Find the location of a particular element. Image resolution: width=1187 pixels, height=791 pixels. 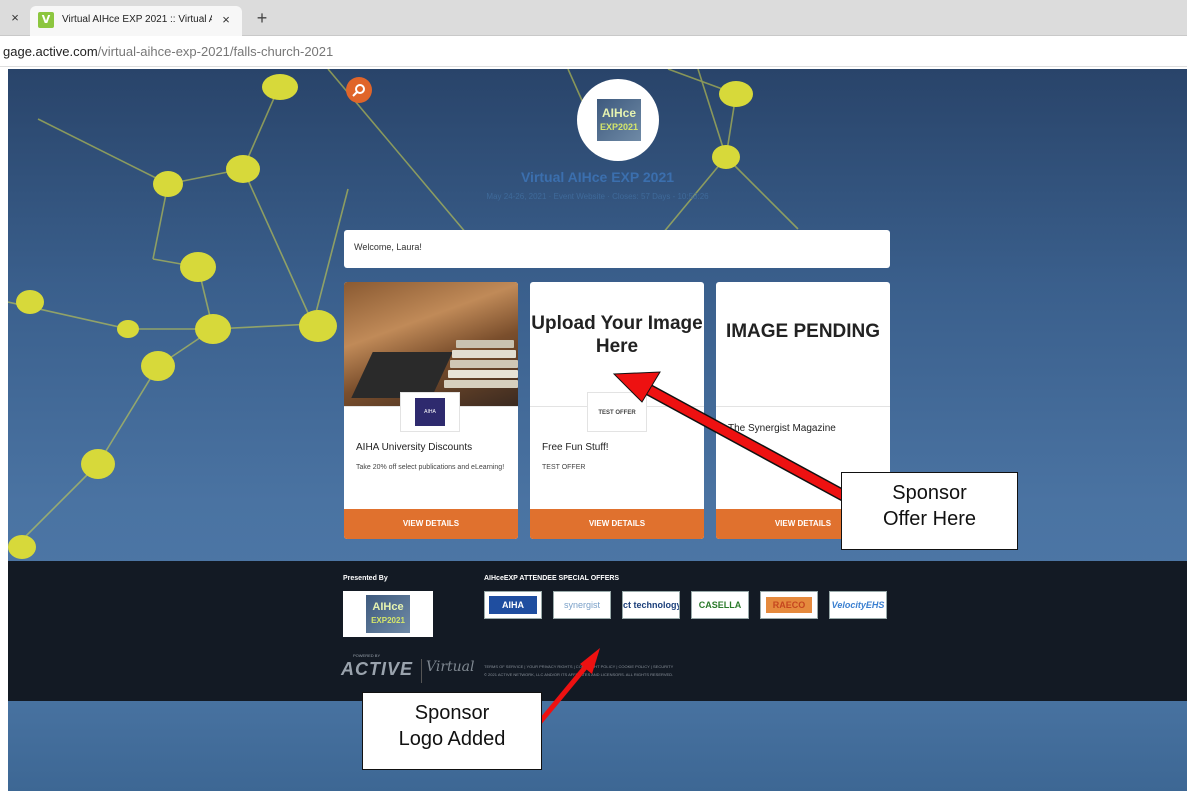

welcome-bar: Welcome, Laura! is located at coordinates (617, 249).